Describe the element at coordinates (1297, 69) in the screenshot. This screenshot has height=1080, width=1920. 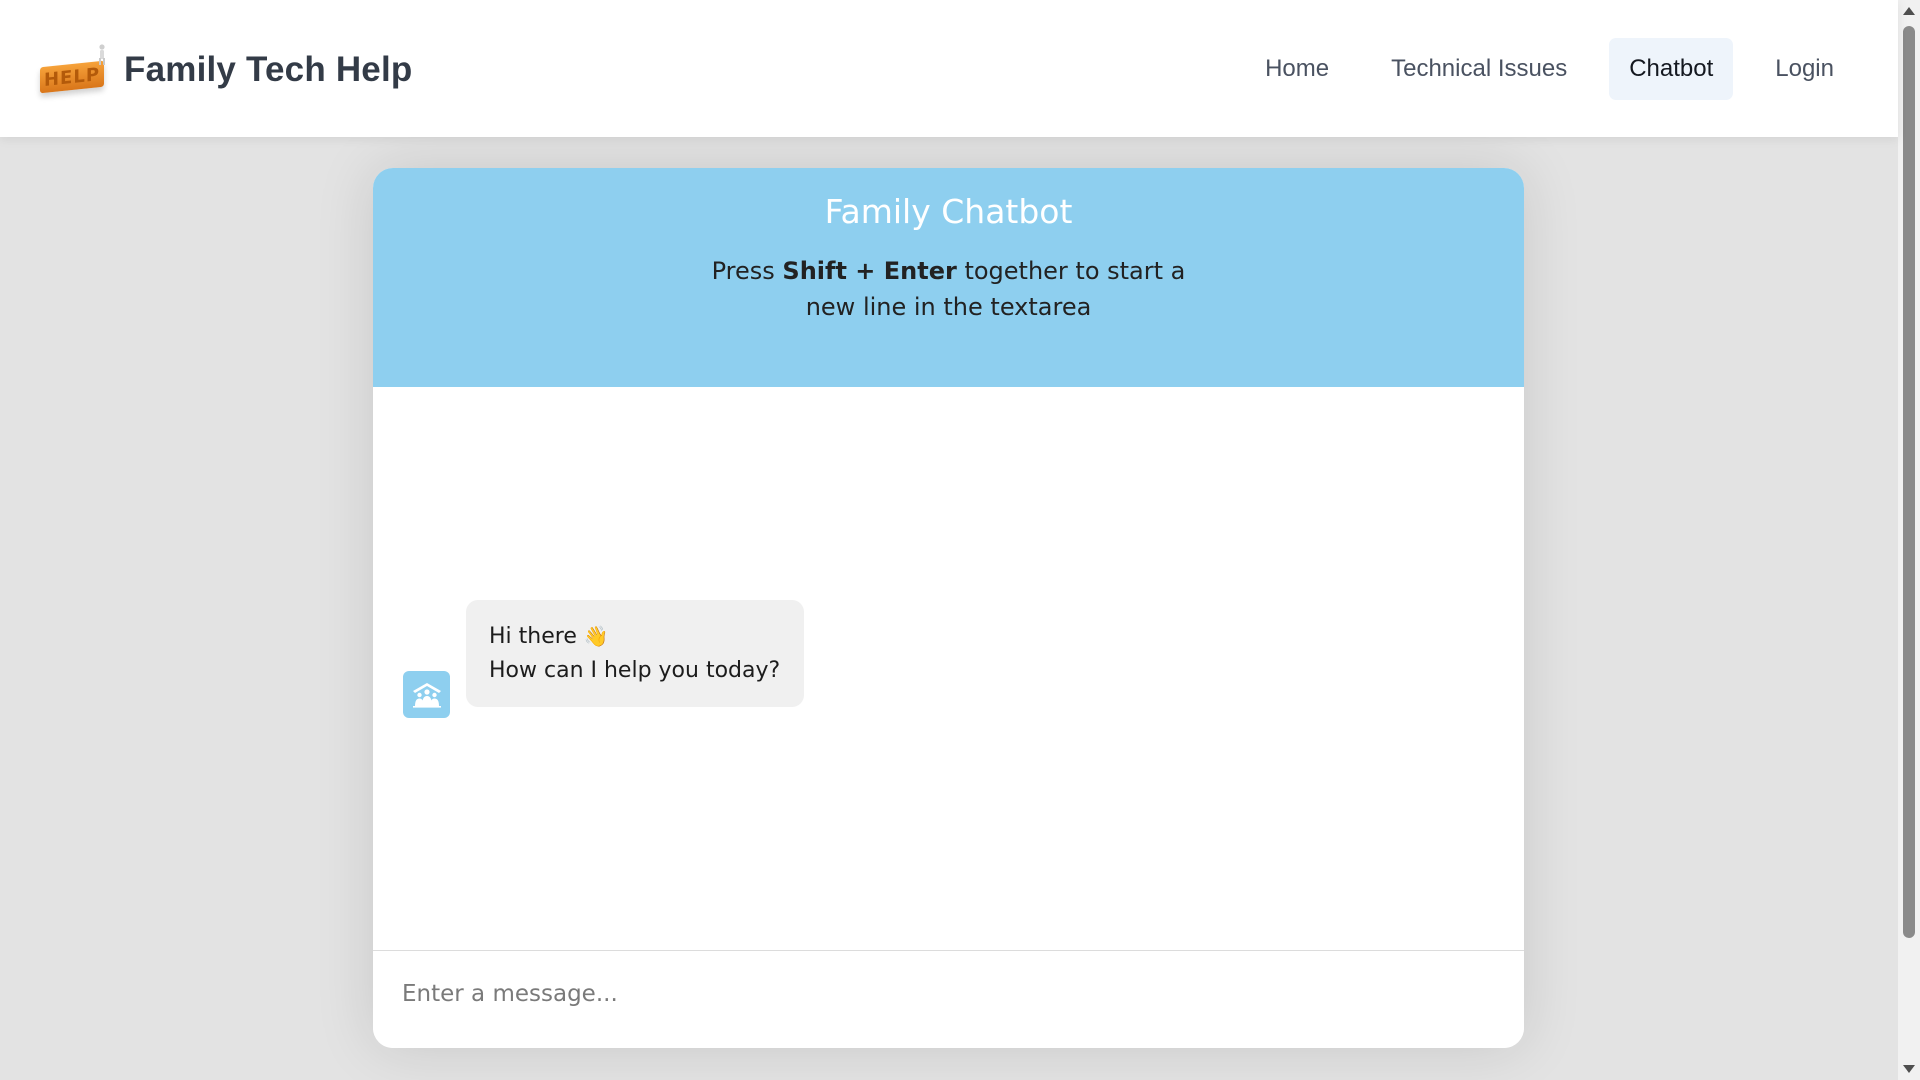
I see `nav-home: Home` at that location.